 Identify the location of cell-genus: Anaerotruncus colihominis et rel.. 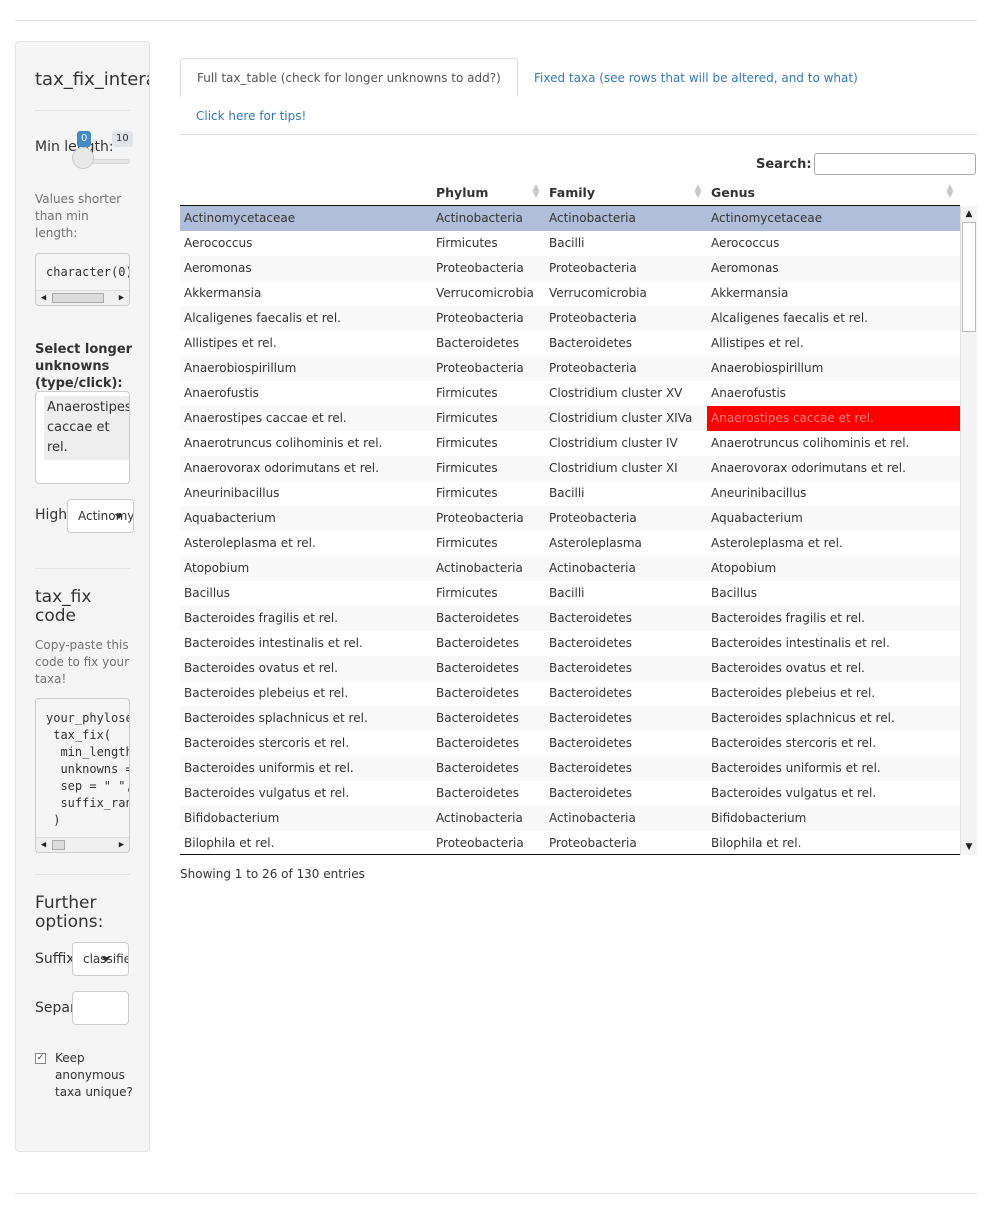
(810, 443).